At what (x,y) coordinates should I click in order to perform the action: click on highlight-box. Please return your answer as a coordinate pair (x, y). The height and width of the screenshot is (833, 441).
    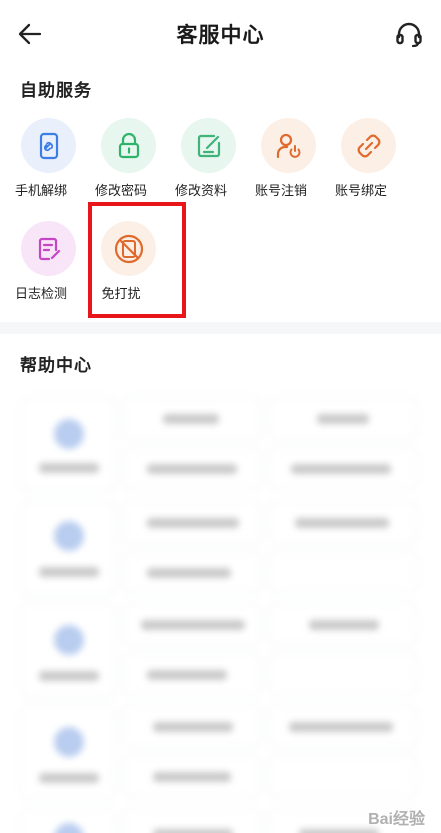
    Looking at the image, I should click on (137, 260).